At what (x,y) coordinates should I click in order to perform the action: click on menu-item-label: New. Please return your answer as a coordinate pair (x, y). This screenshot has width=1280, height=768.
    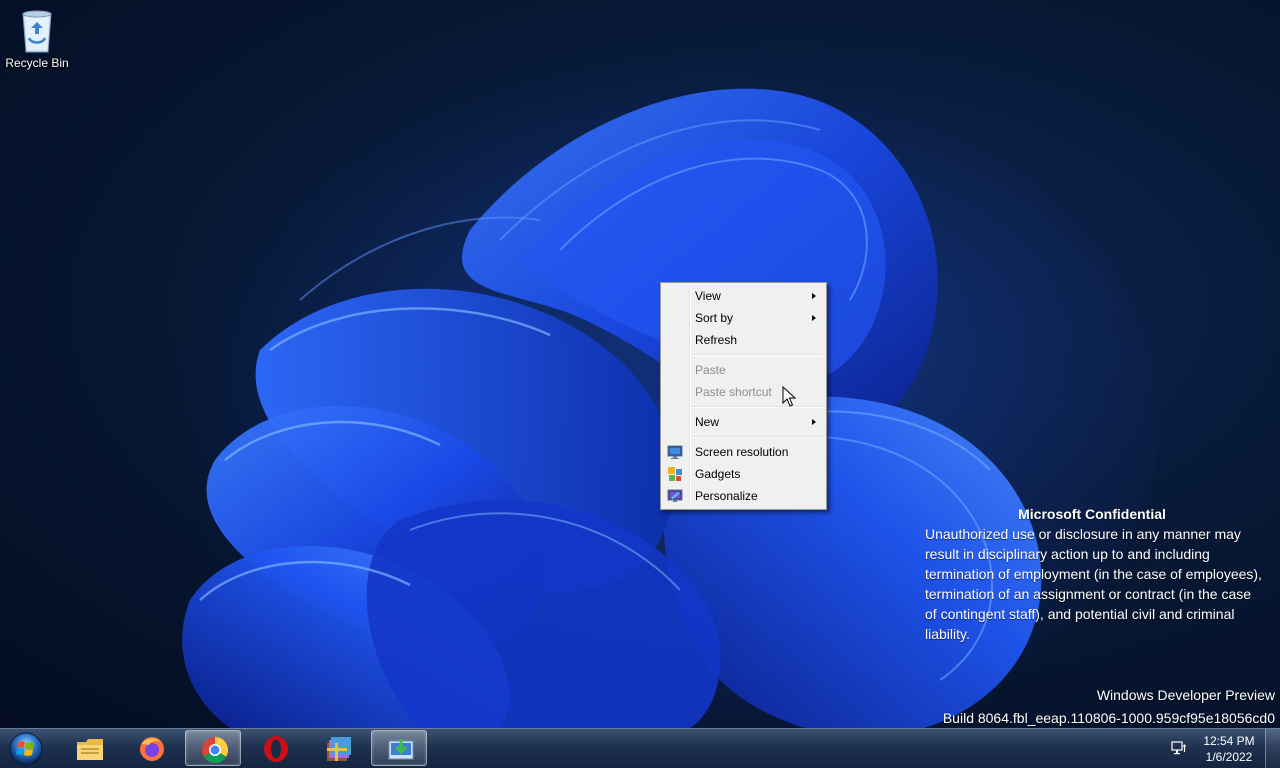
    Looking at the image, I should click on (707, 422).